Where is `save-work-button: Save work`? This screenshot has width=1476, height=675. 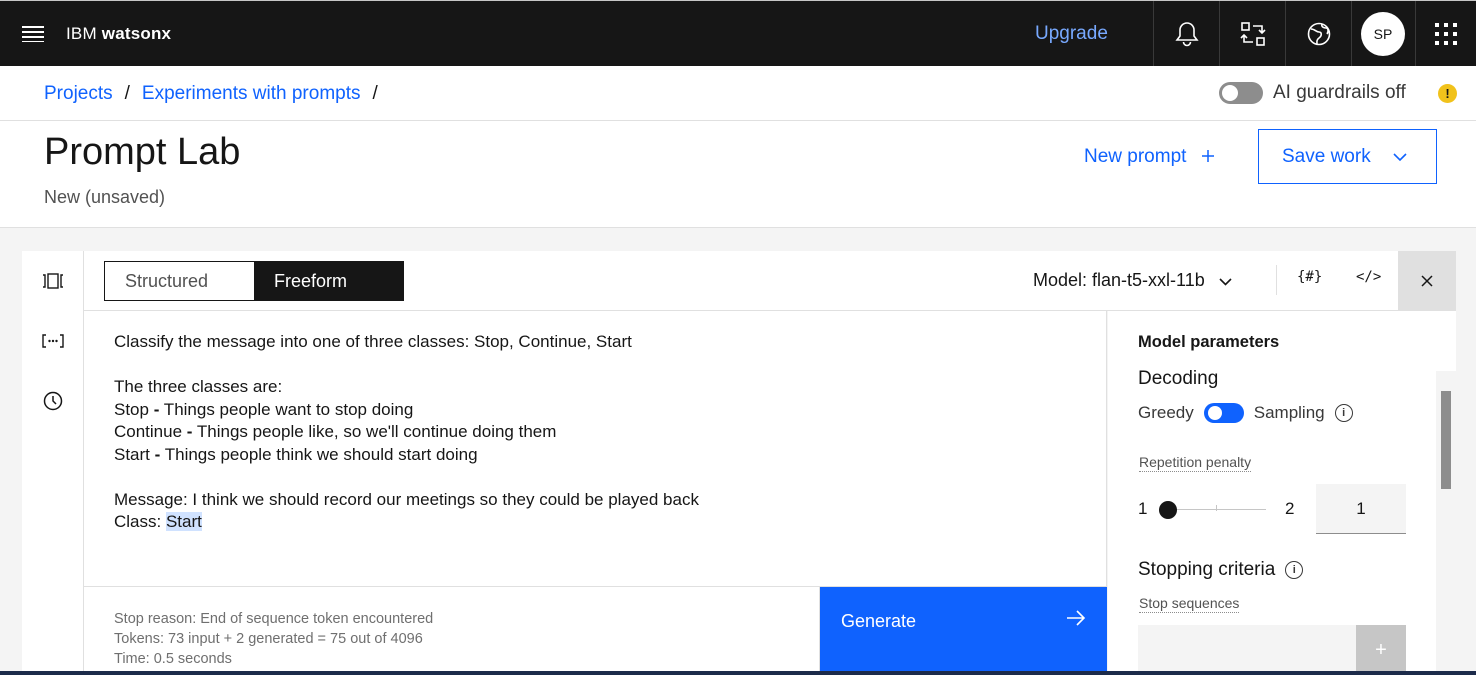
save-work-button: Save work is located at coordinates (1347, 156).